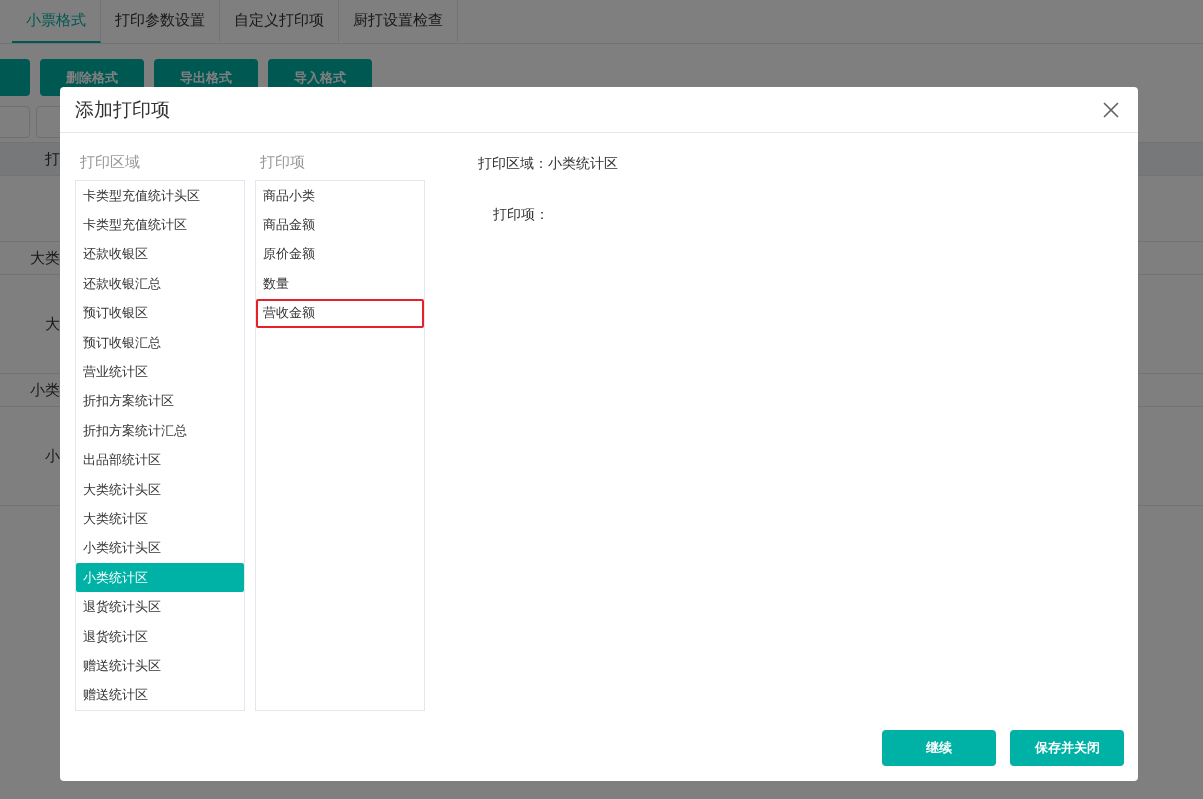 The height and width of the screenshot is (799, 1203). I want to click on items-label: 打印项：, so click(521, 215).